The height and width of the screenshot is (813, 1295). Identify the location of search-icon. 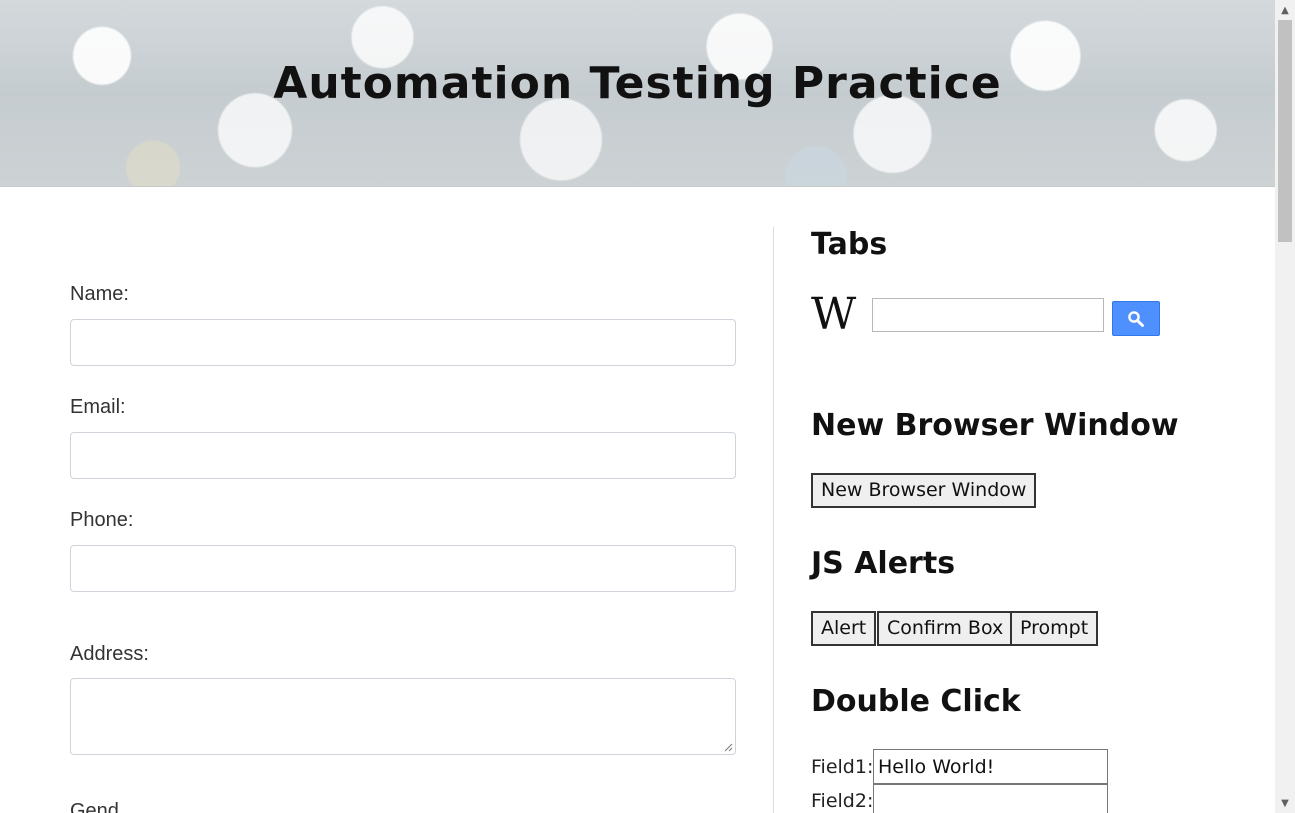
(1136, 318).